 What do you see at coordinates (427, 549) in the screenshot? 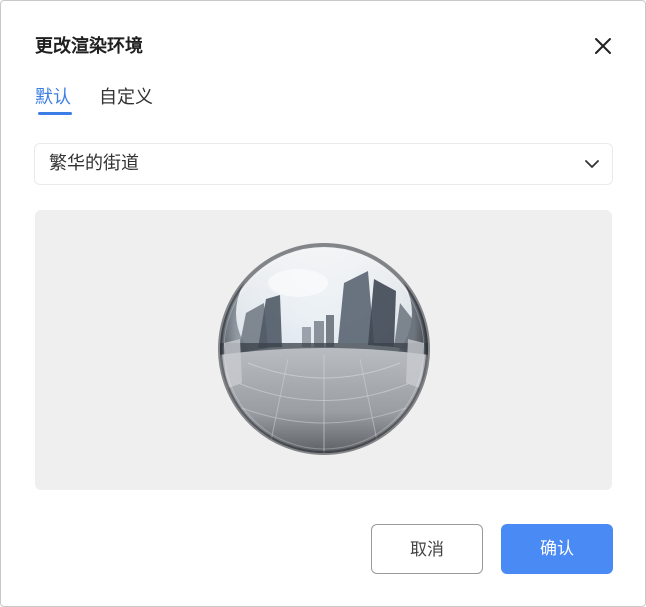
I see `cancel-button: 取消` at bounding box center [427, 549].